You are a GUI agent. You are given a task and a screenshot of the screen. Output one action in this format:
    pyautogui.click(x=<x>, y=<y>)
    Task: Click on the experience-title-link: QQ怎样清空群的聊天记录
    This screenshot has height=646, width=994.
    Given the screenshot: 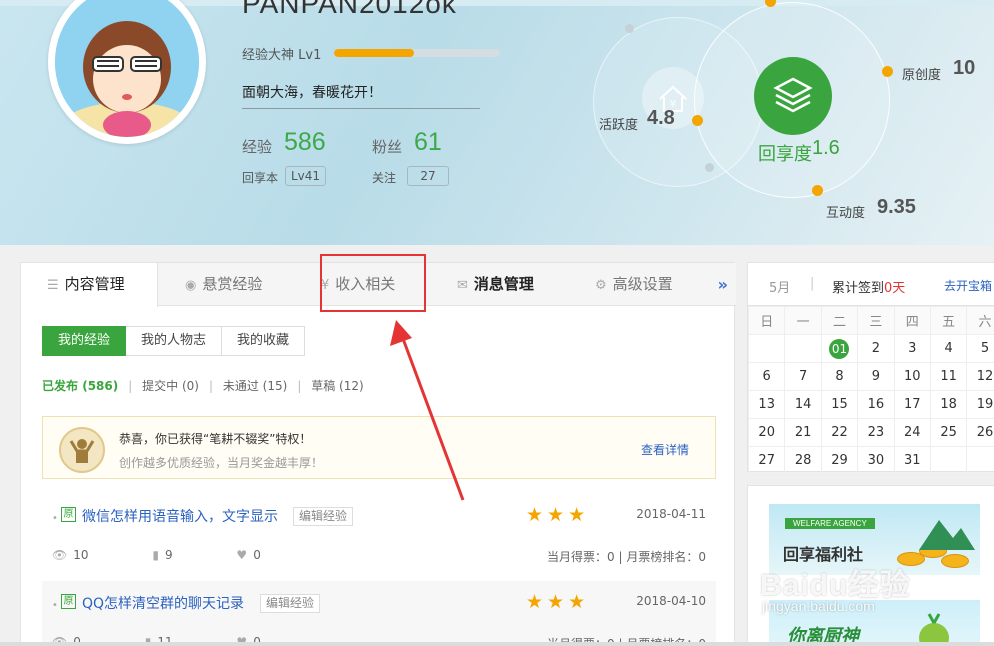 What is the action you would take?
    pyautogui.click(x=163, y=603)
    